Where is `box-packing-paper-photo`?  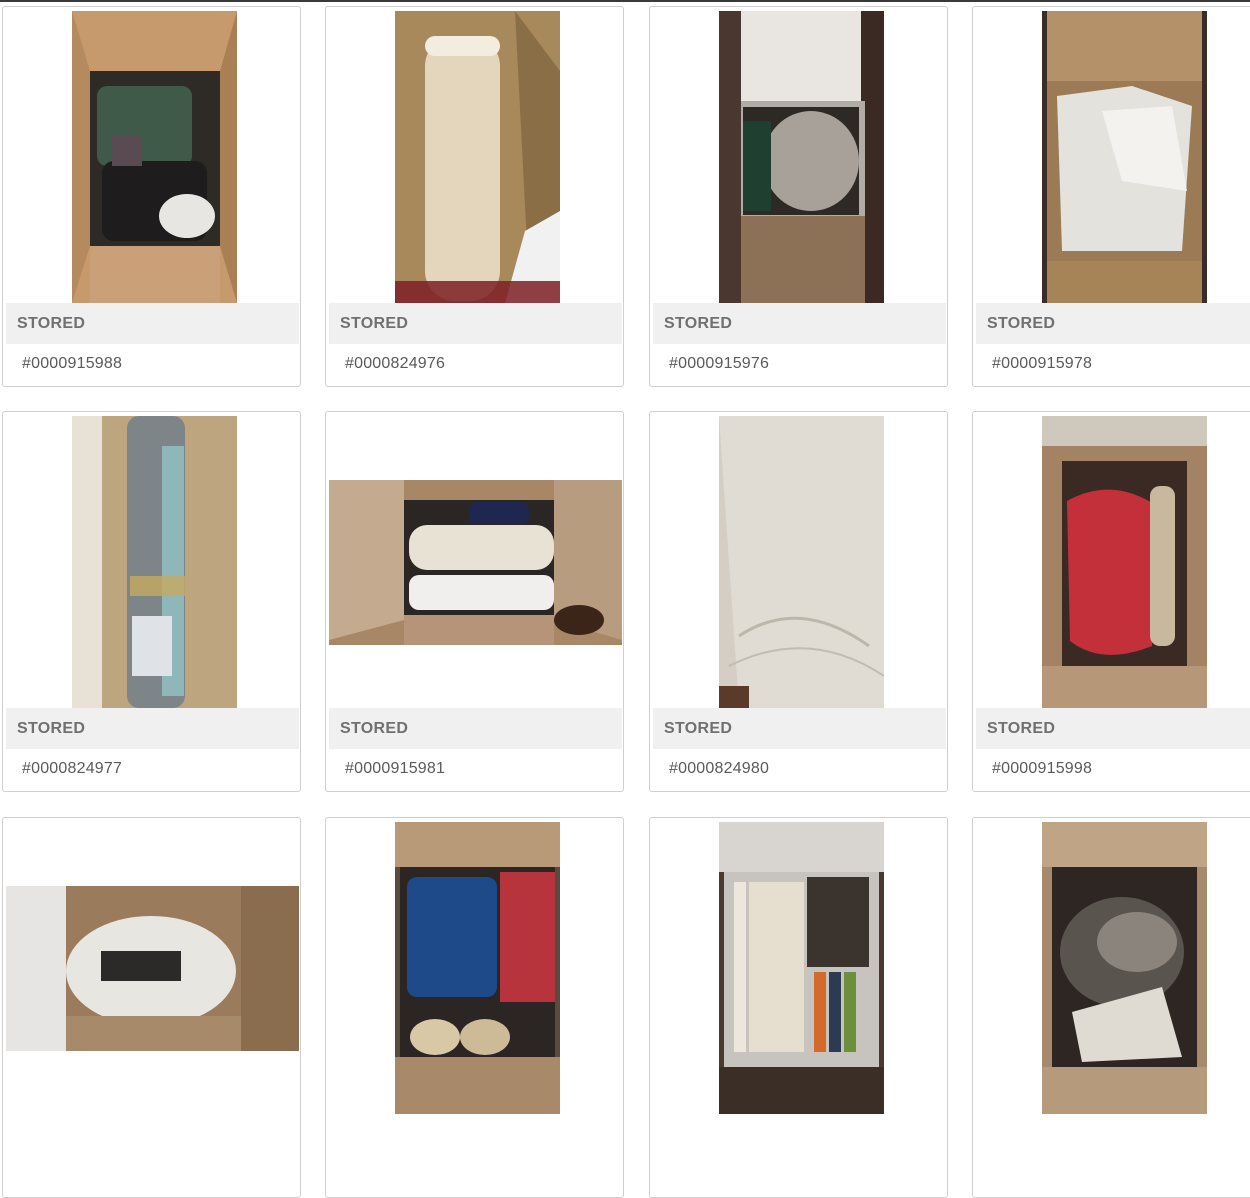 box-packing-paper-photo is located at coordinates (152, 968).